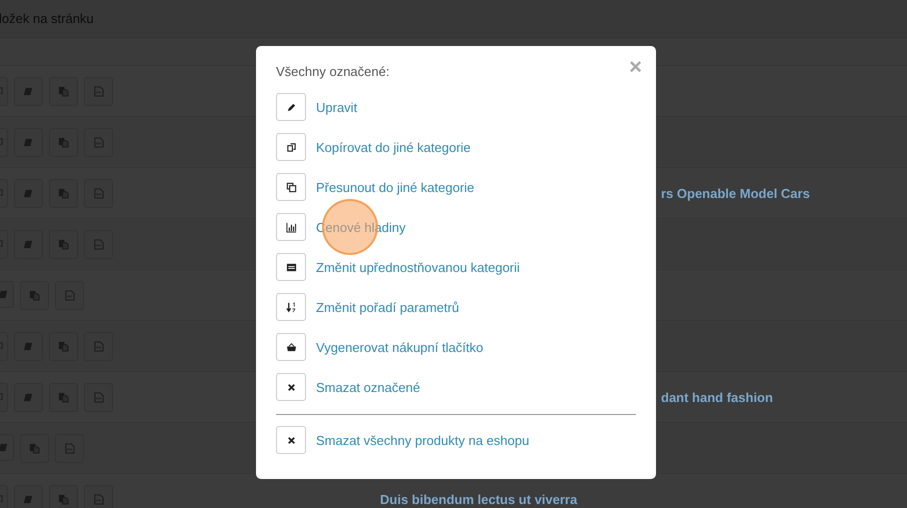 This screenshot has width=907, height=508. What do you see at coordinates (400, 347) in the screenshot?
I see `action-link: Vygenerovat nákupní tlačítko` at bounding box center [400, 347].